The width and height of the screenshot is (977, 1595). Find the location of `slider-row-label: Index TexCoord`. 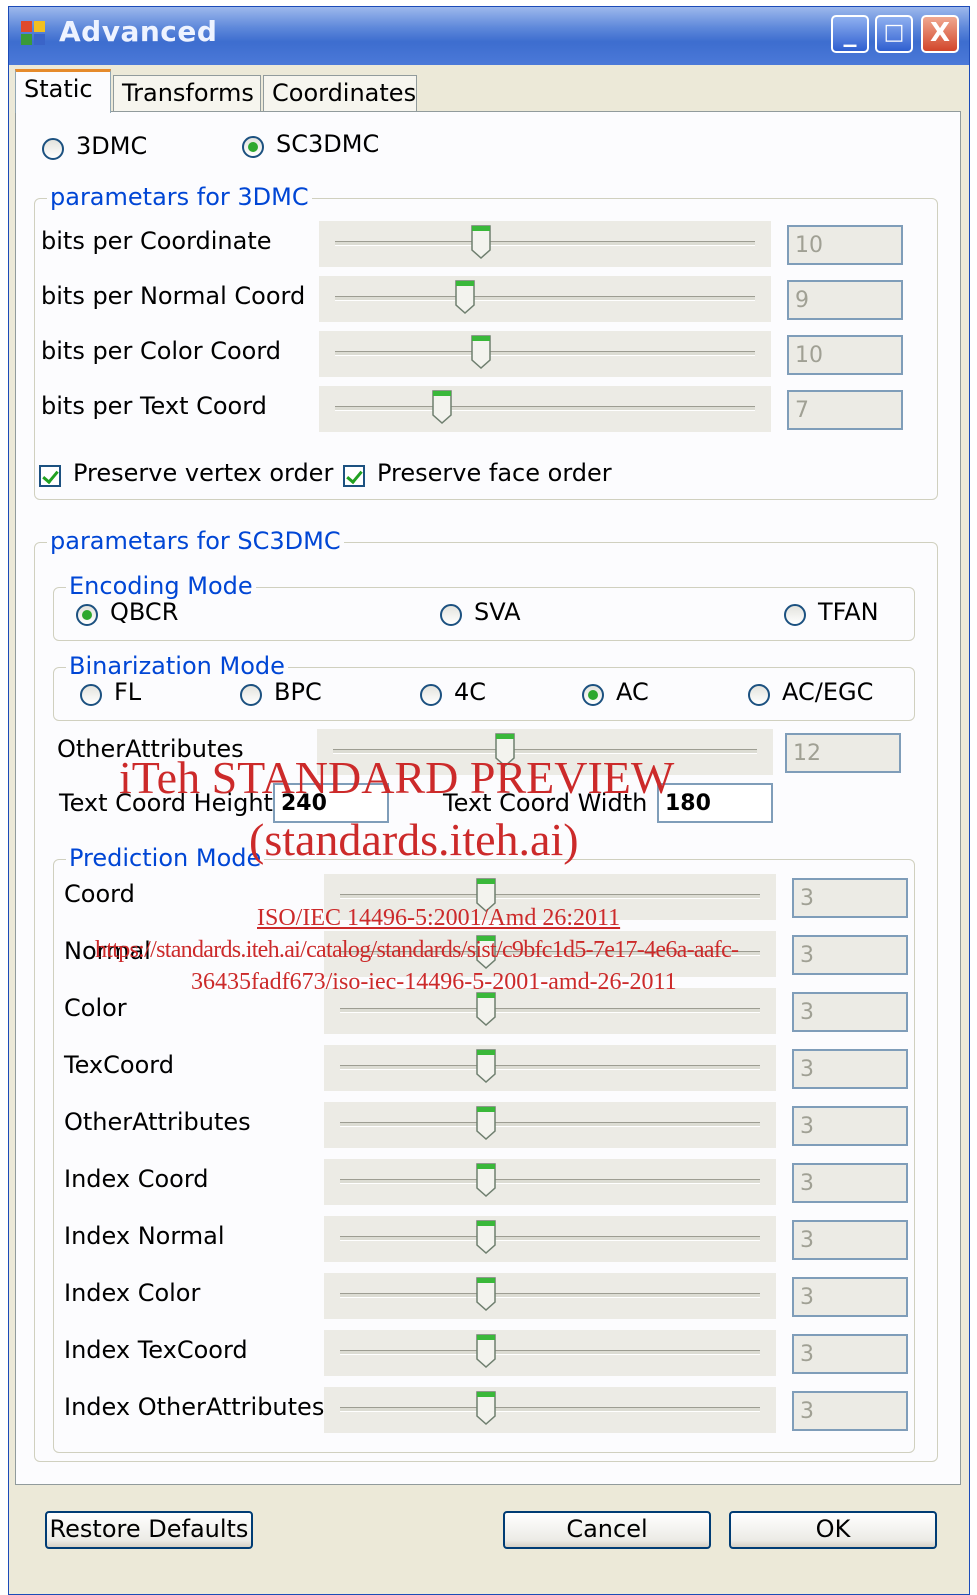

slider-row-label: Index TexCoord is located at coordinates (156, 1350).